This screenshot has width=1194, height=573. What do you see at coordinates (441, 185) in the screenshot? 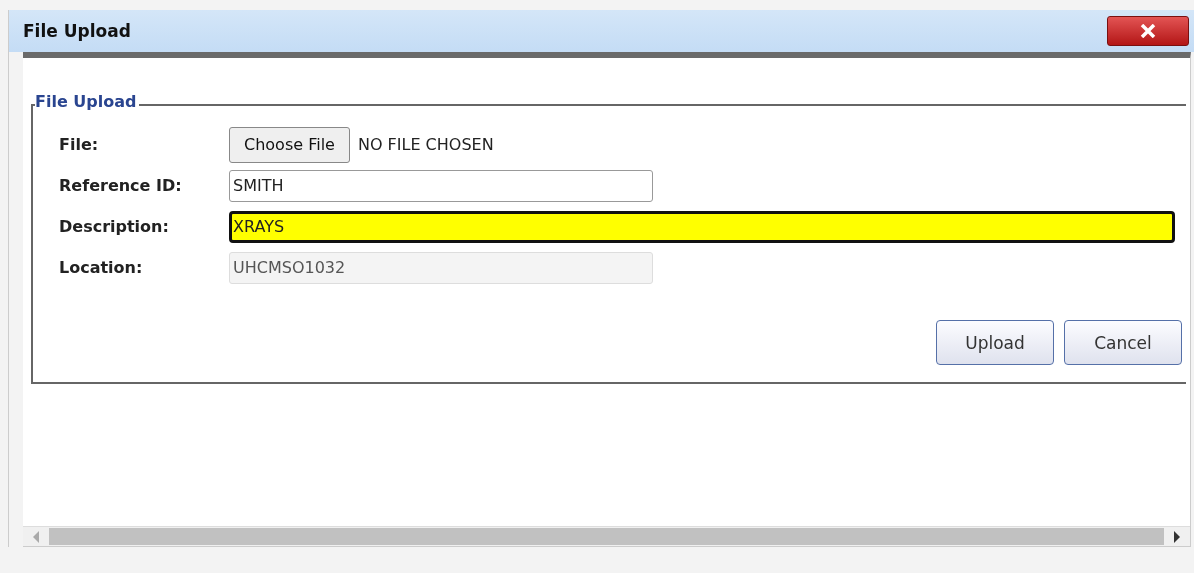
I see `text-field: SMITH` at bounding box center [441, 185].